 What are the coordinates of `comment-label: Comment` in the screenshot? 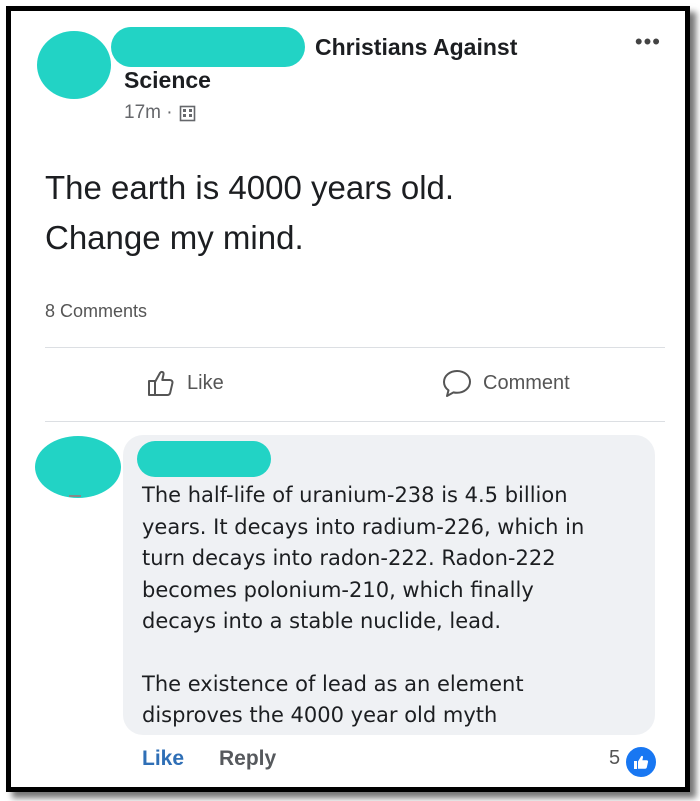 It's located at (526, 382).